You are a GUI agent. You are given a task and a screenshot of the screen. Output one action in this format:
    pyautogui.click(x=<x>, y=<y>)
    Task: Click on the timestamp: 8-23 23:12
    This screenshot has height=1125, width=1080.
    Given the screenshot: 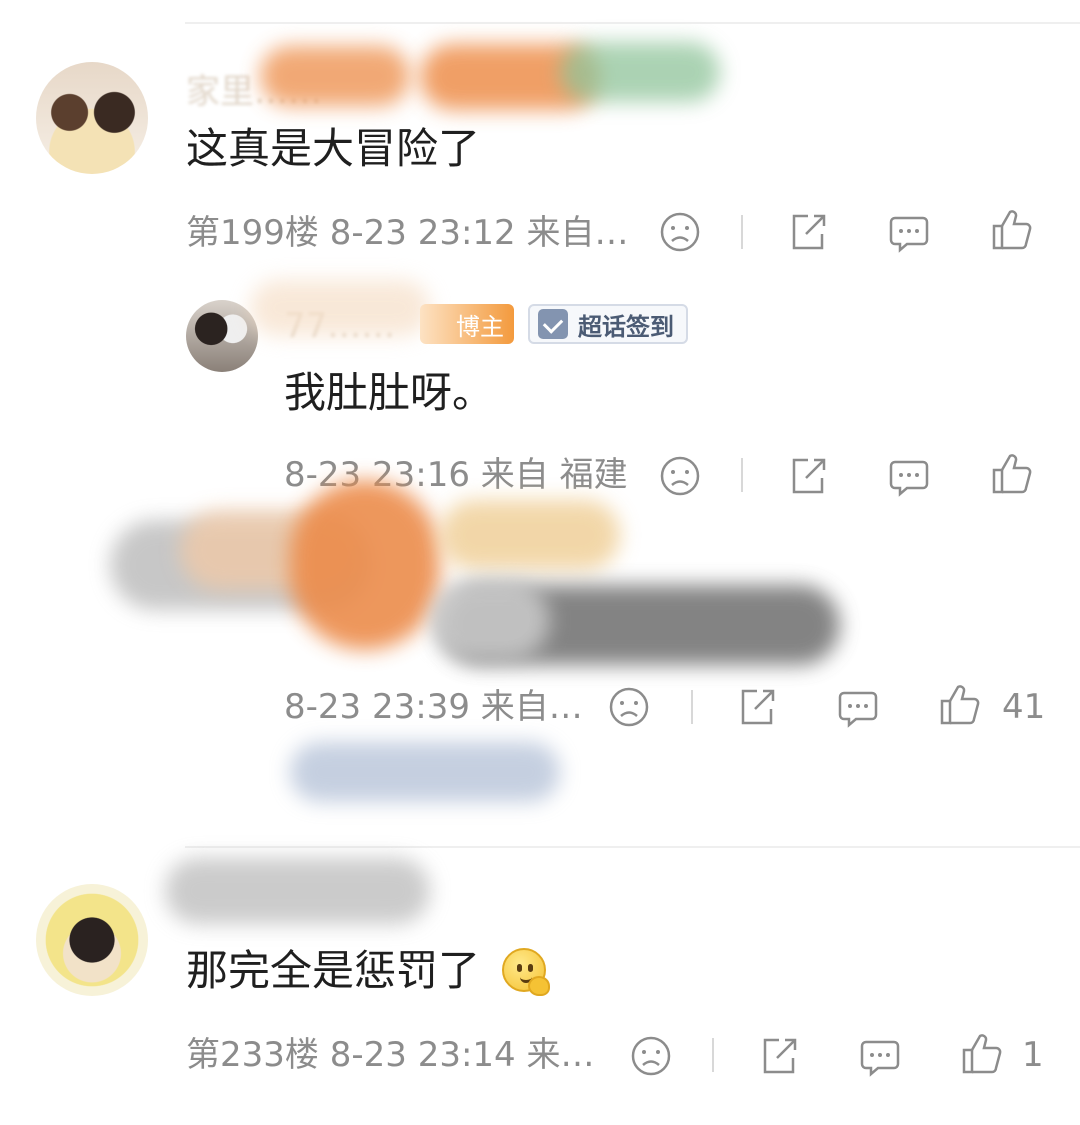 What is the action you would take?
    pyautogui.click(x=422, y=233)
    